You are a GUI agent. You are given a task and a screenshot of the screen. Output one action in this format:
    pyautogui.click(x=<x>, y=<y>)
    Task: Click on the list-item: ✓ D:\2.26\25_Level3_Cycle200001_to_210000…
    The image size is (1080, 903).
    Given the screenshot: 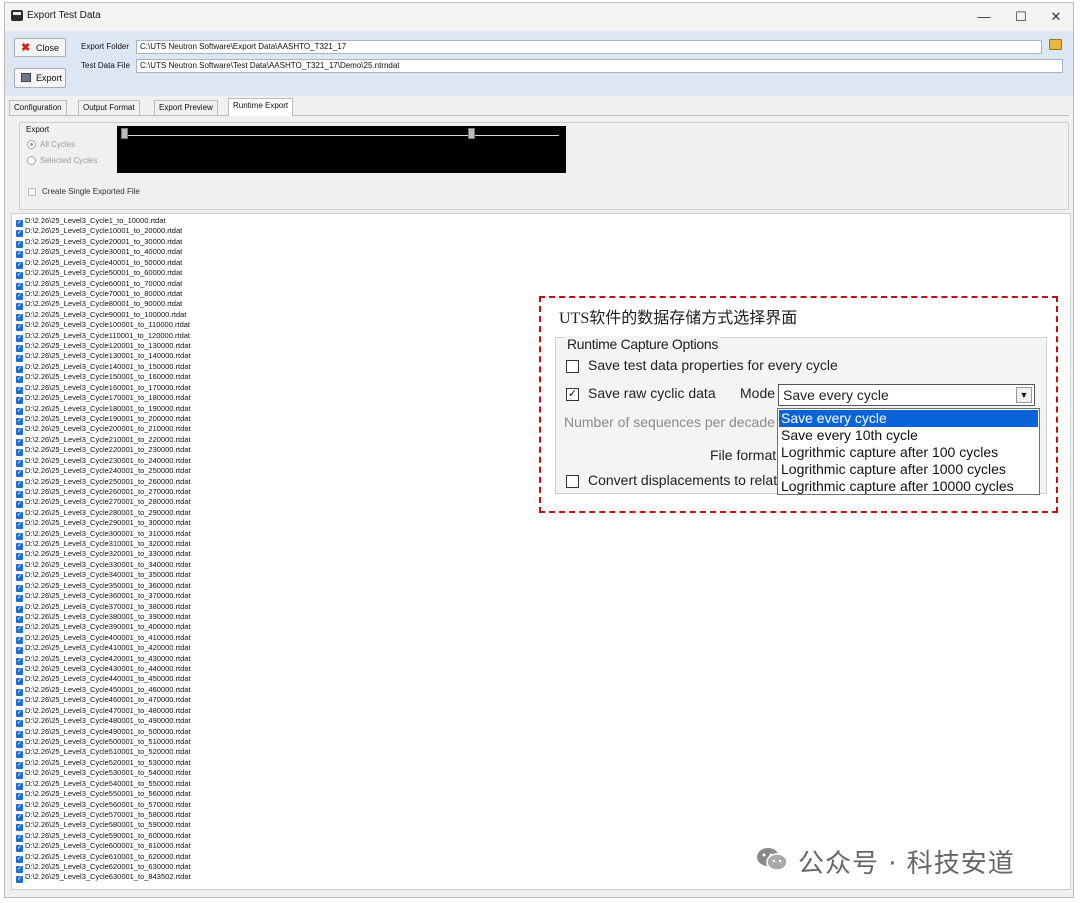 What is the action you would take?
    pyautogui.click(x=103, y=430)
    